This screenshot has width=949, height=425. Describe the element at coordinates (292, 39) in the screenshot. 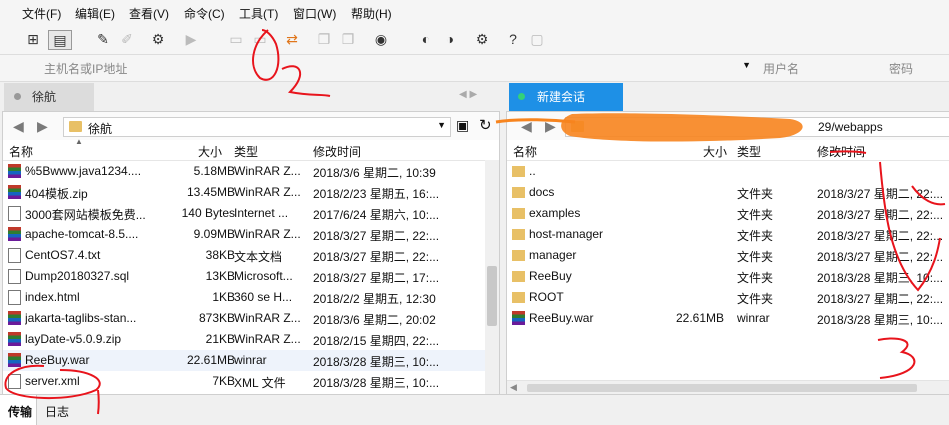

I see `transfer-icon: ⇄` at that location.